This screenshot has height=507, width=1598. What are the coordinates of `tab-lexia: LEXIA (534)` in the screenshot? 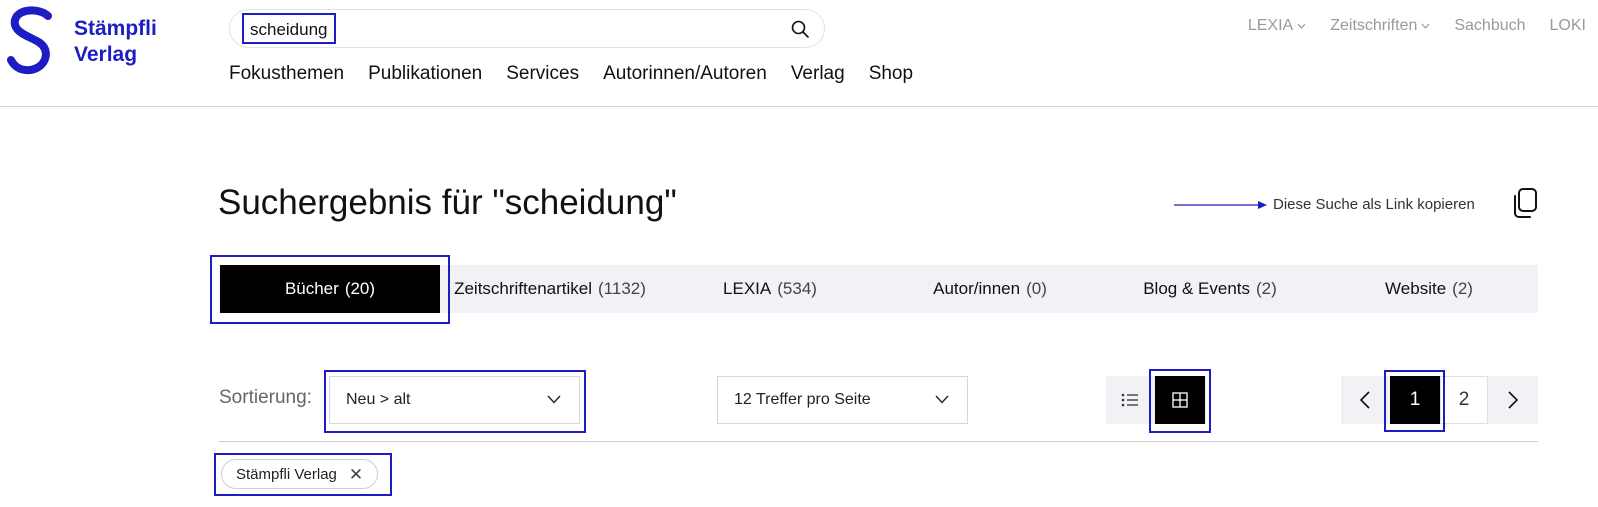 It's located at (770, 289).